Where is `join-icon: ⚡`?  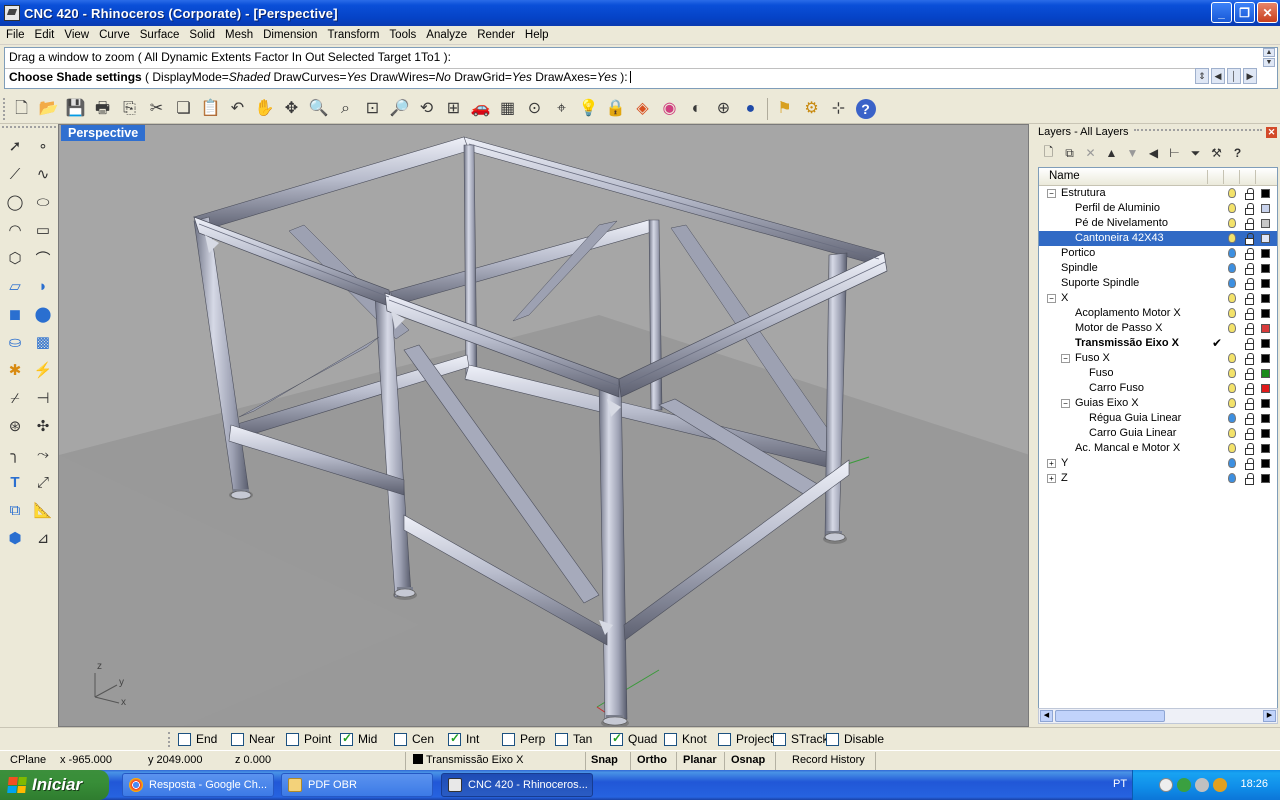
join-icon: ⚡ is located at coordinates (43, 370).